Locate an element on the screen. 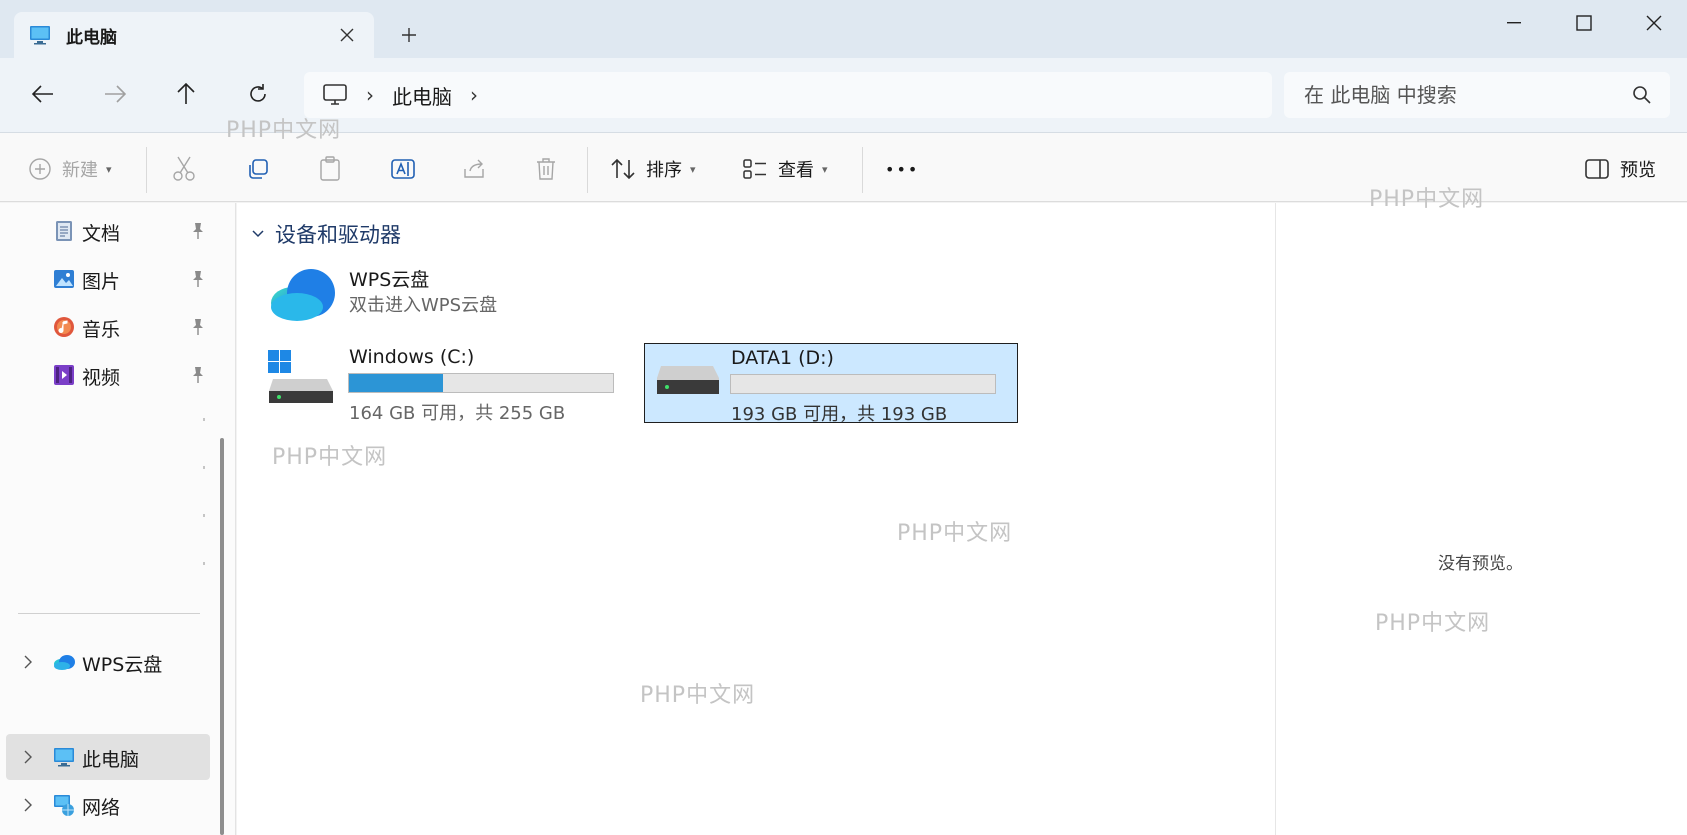 This screenshot has width=1687, height=835. chevron-down-icon is located at coordinates (258, 234).